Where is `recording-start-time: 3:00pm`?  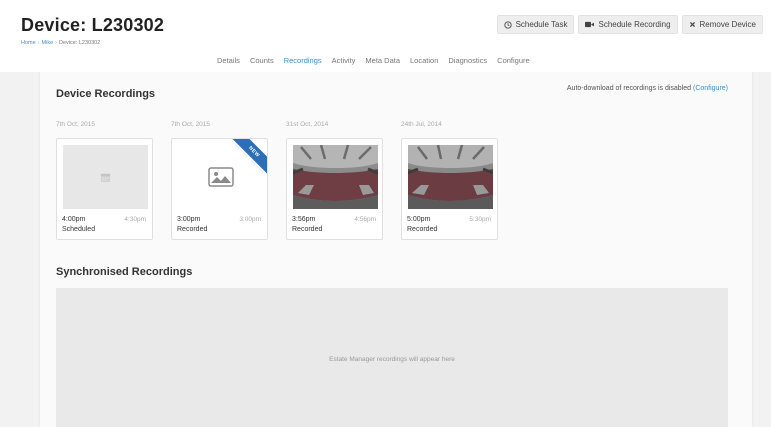
recording-start-time: 3:00pm is located at coordinates (189, 219).